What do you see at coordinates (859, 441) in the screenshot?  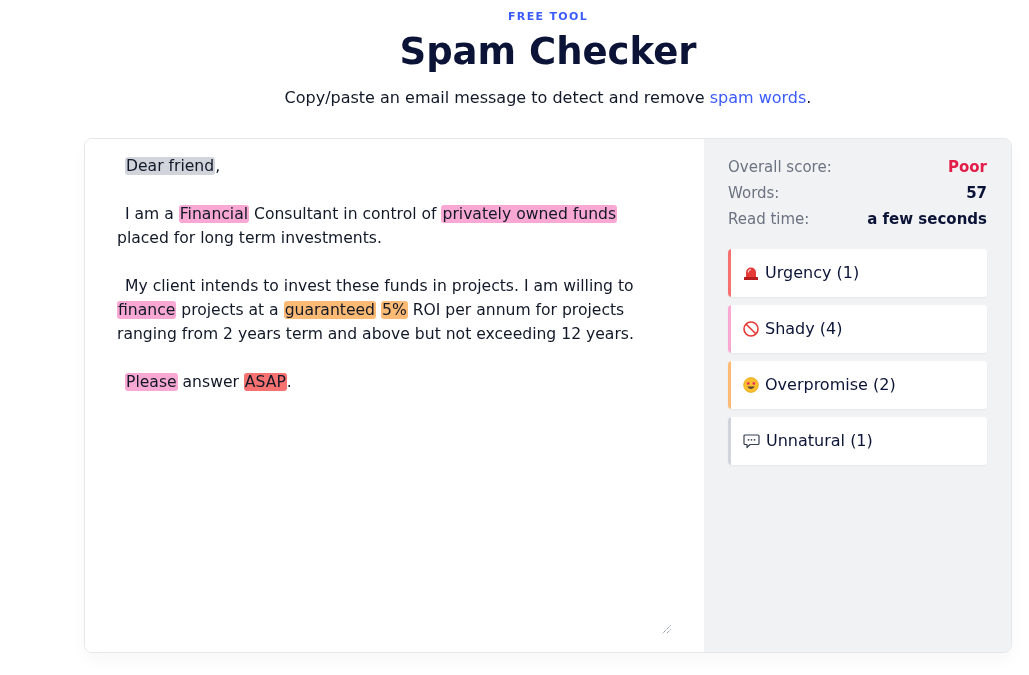 I see `category-button: Unnatural (1)` at bounding box center [859, 441].